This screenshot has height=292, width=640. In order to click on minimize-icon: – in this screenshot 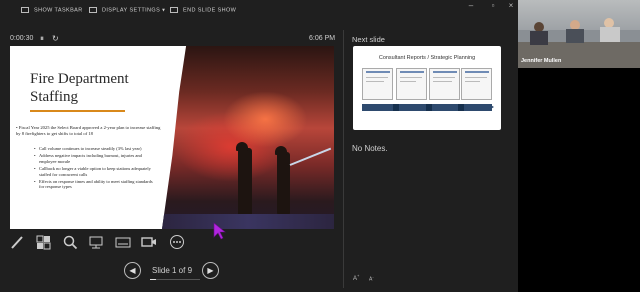, I will do `click(471, 6)`.